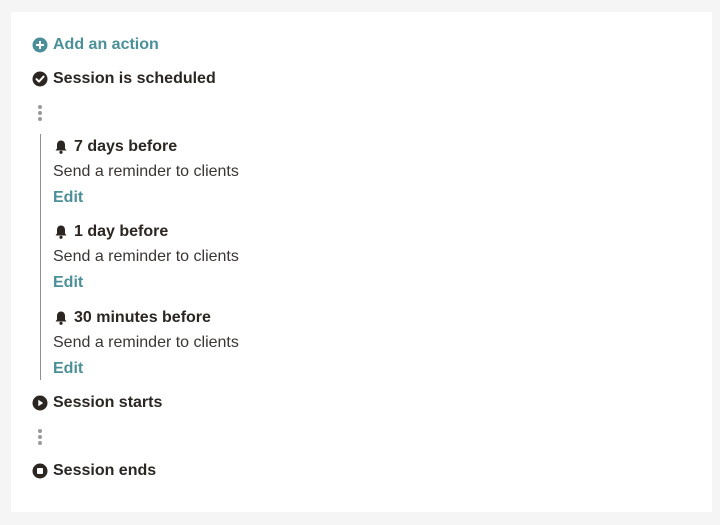 The image size is (720, 525). I want to click on timeline-line, so click(40, 257).